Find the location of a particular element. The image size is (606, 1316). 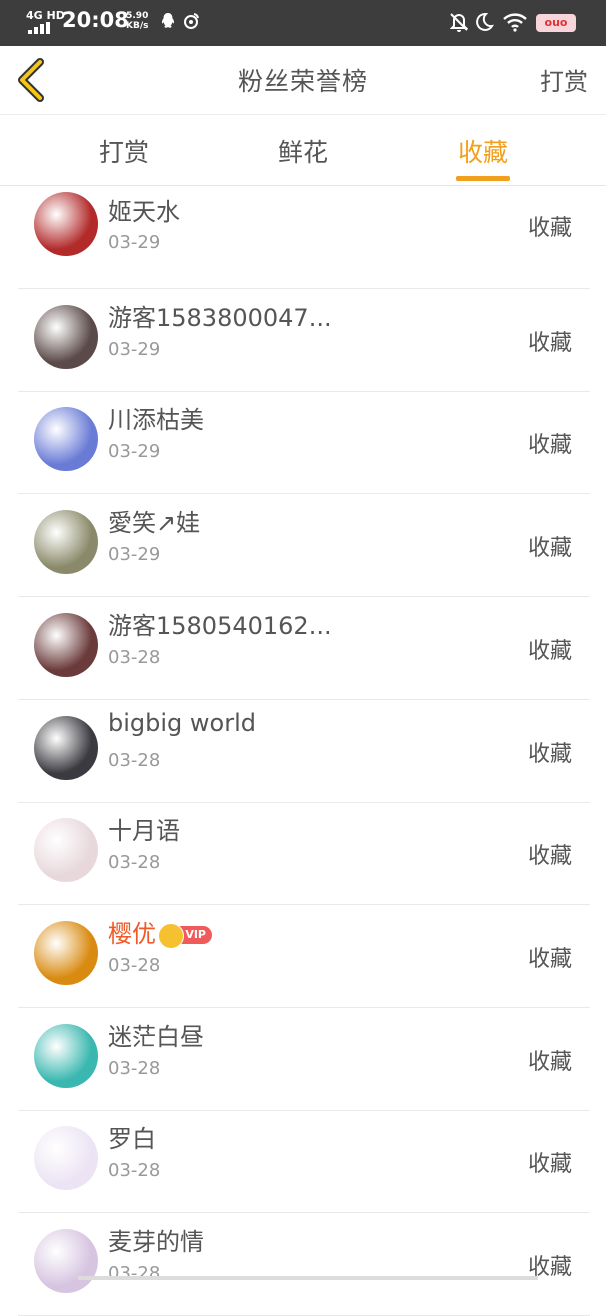

mute-bell-icon is located at coordinates (459, 24).